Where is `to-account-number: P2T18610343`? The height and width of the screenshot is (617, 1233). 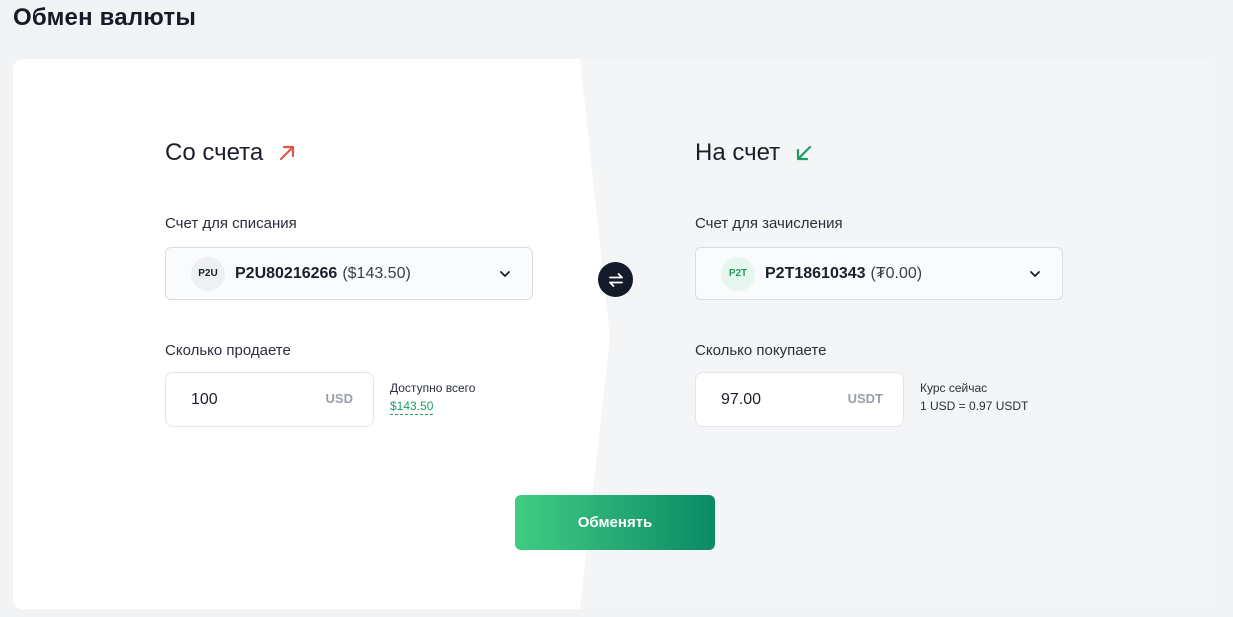 to-account-number: P2T18610343 is located at coordinates (815, 273).